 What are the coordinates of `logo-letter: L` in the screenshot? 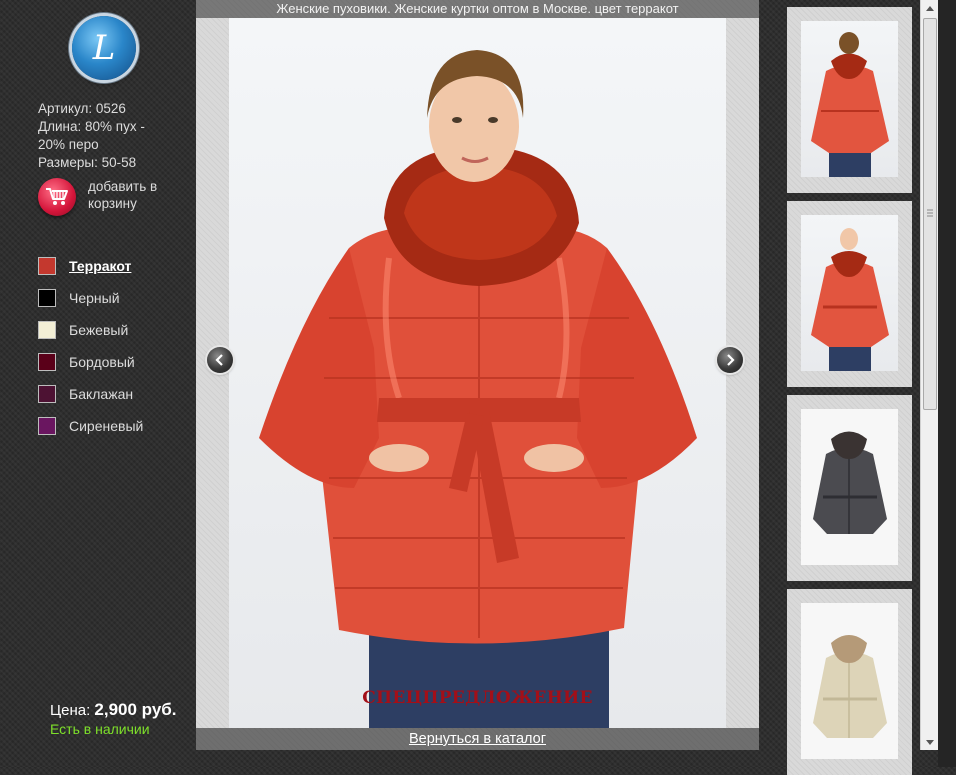 It's located at (104, 48).